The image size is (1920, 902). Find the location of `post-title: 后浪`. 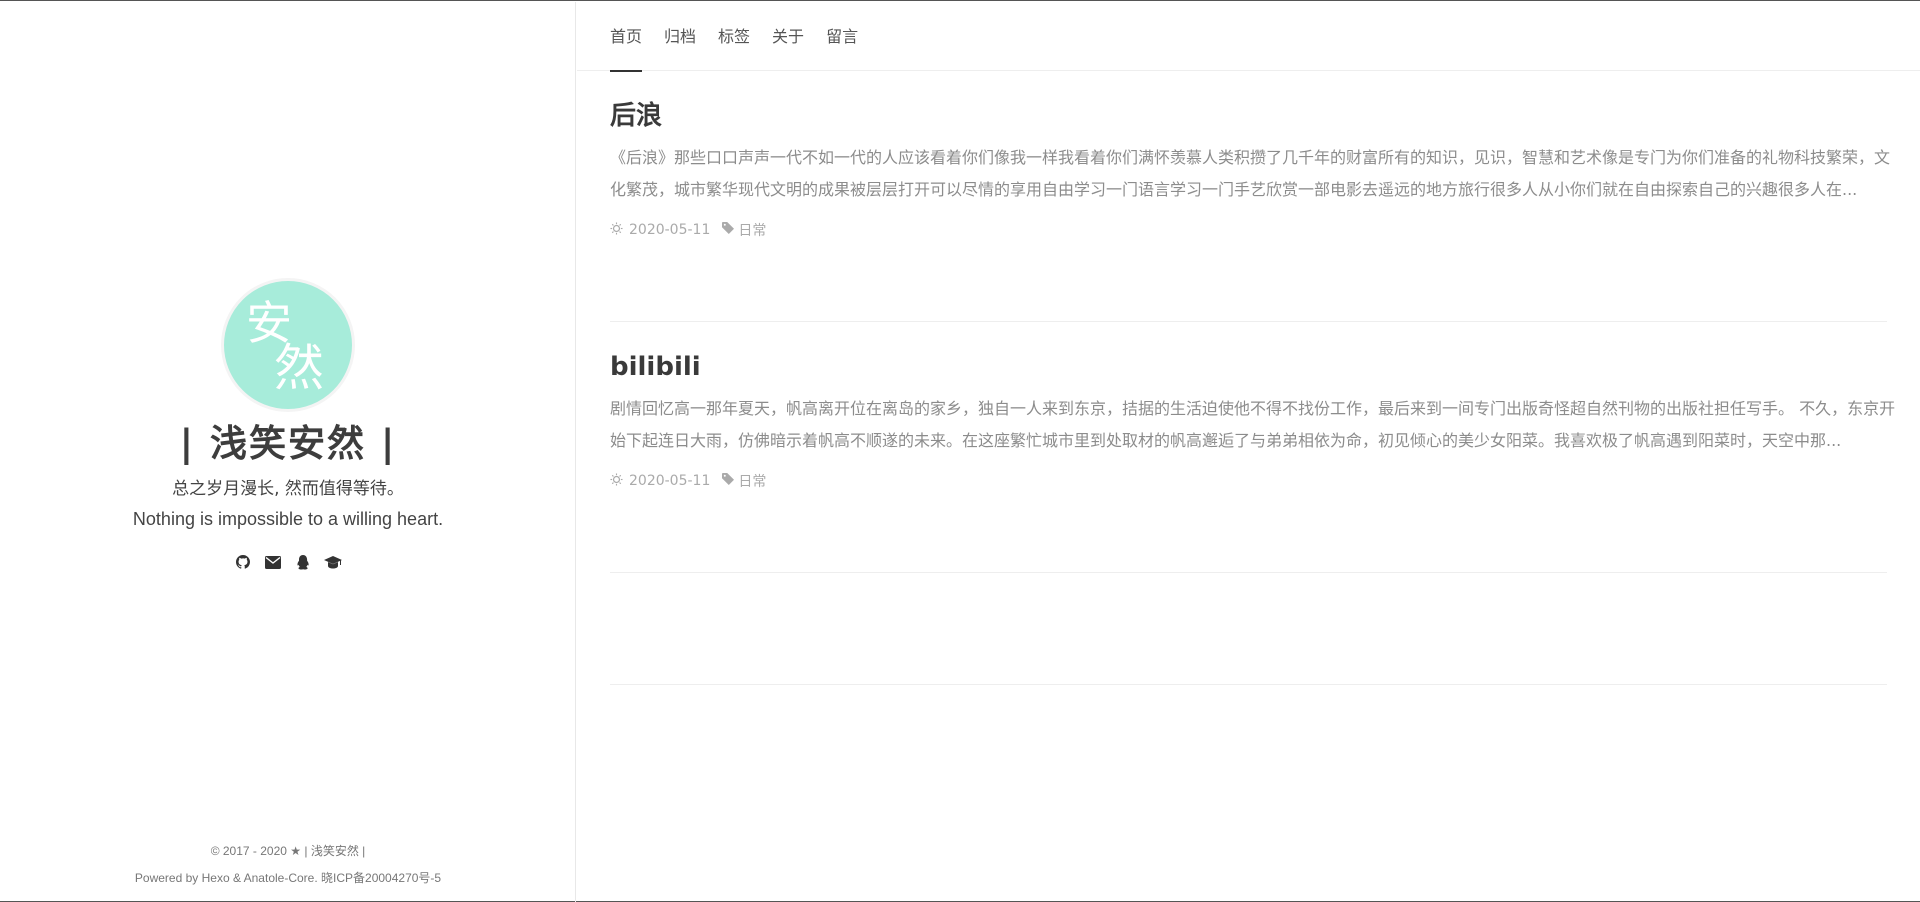

post-title: 后浪 is located at coordinates (1248, 116).